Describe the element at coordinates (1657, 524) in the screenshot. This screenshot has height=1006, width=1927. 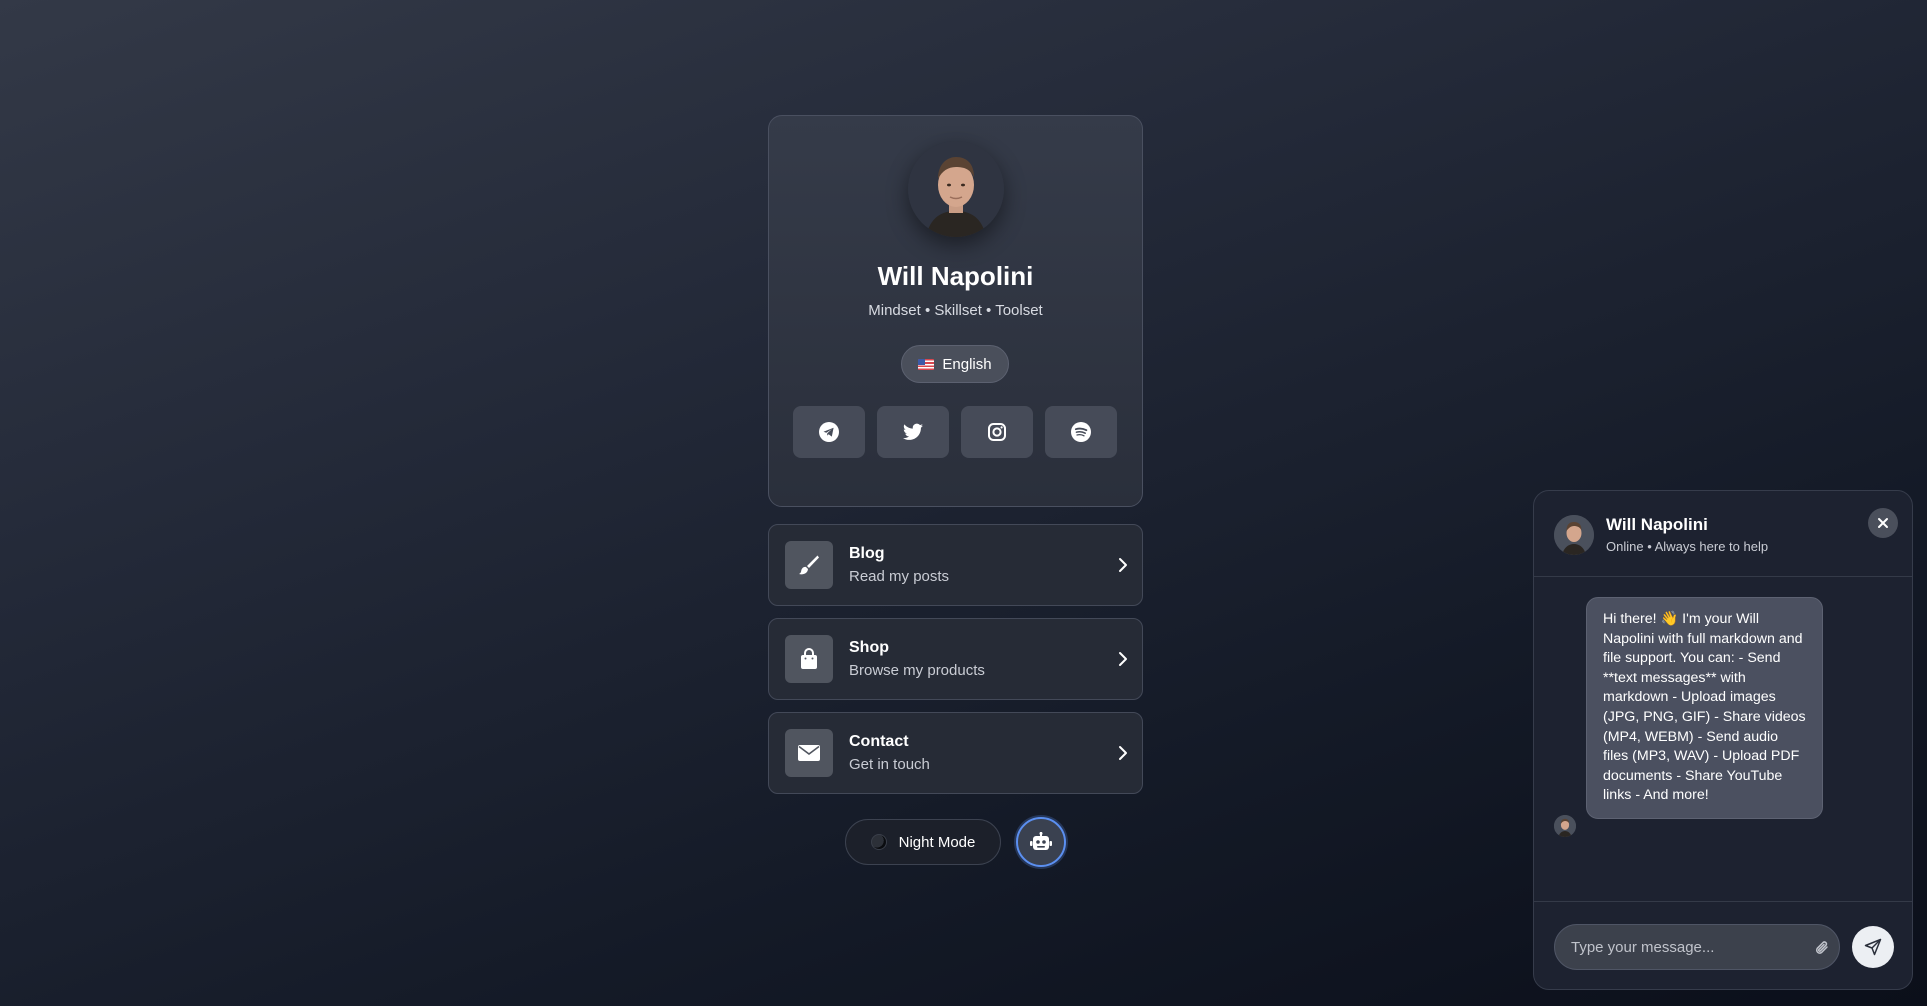
I see `chat-contact-name: Will Napolini` at that location.